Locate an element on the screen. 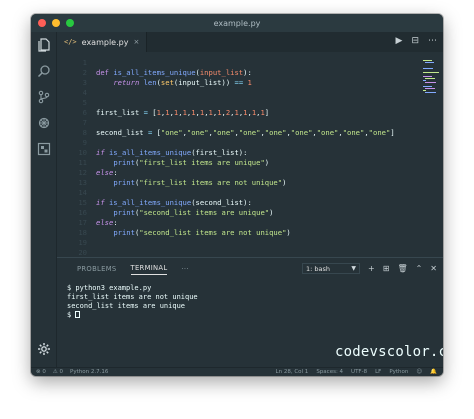  code-line: 17 else: is located at coordinates (237, 223).